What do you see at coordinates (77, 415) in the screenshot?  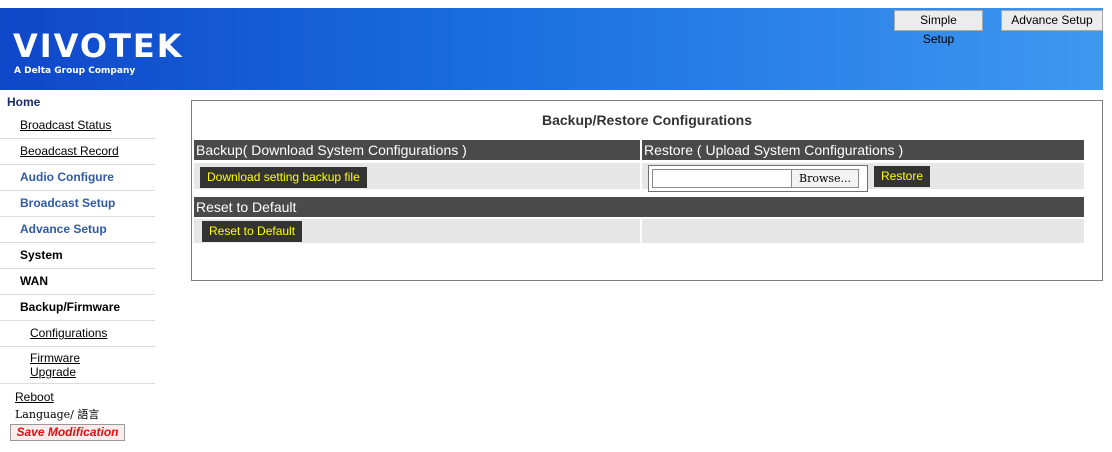 I see `sidebar-item-language: Language/ 語言` at bounding box center [77, 415].